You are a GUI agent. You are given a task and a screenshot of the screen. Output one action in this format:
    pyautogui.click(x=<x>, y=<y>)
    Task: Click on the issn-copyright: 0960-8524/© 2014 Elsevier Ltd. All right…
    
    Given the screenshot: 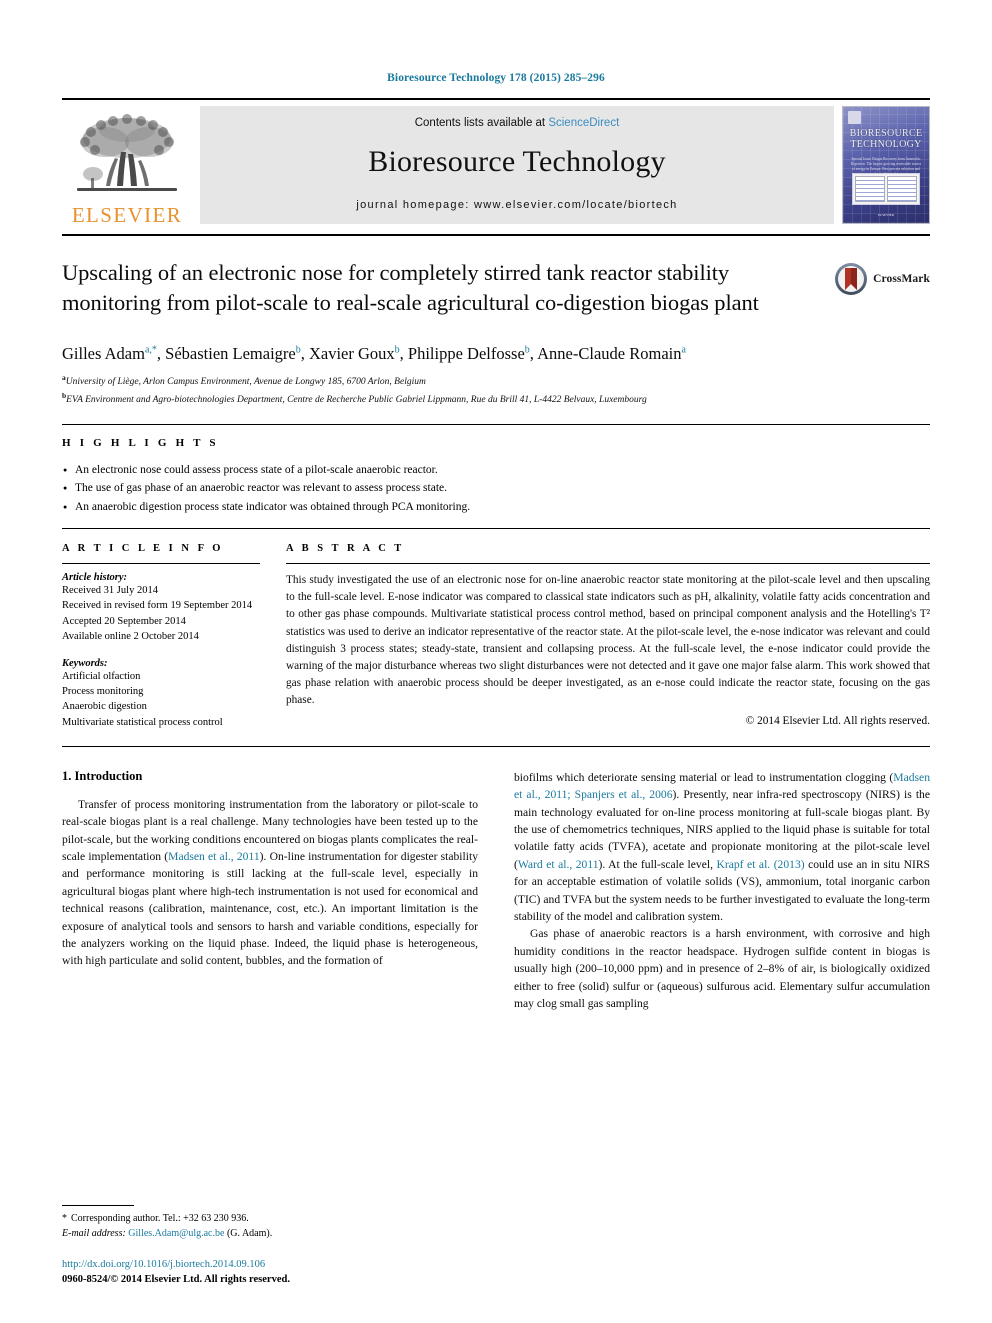 What is the action you would take?
    pyautogui.click(x=176, y=1279)
    